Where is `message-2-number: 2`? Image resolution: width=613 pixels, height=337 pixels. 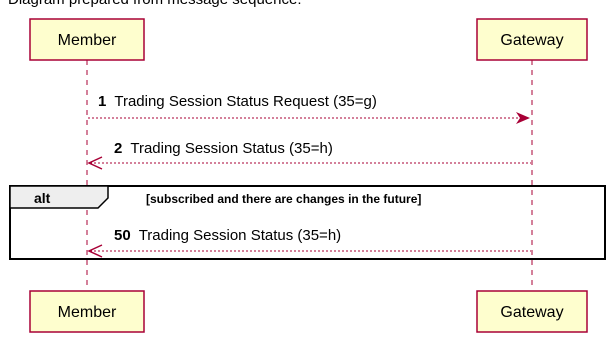 message-2-number: 2 is located at coordinates (118, 148).